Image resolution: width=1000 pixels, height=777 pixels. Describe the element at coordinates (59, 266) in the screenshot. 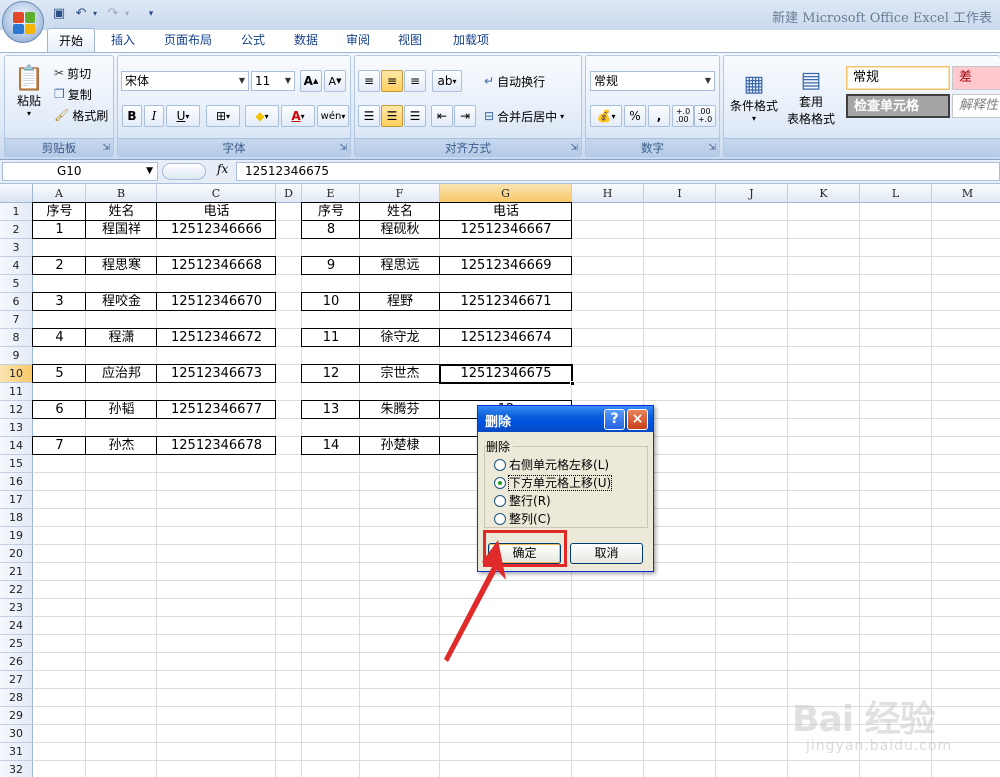

I see `number-cell: 2` at that location.